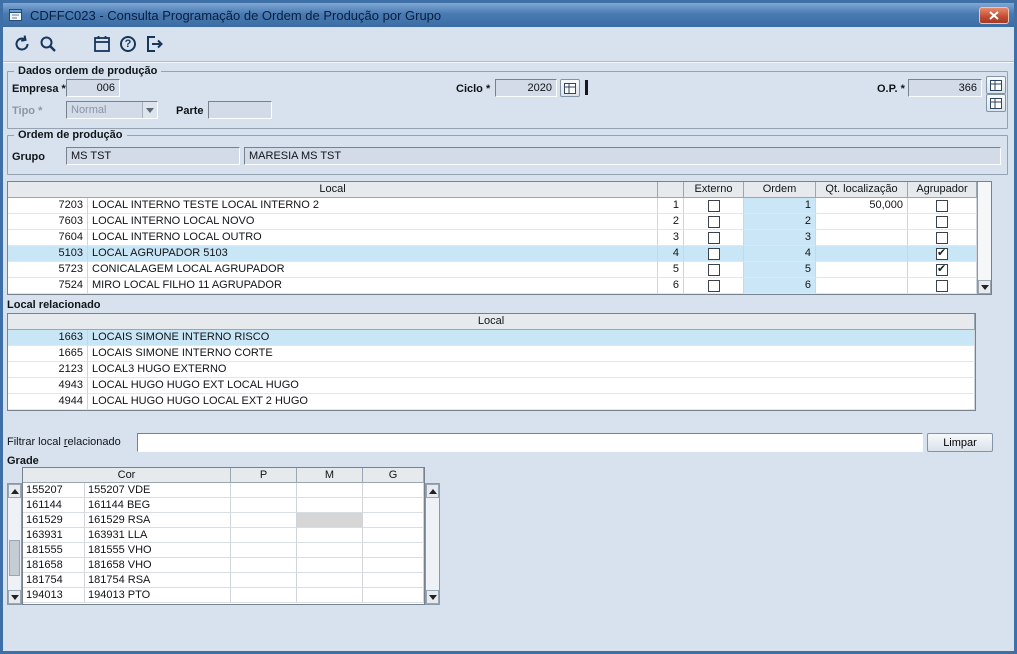  What do you see at coordinates (393, 475) in the screenshot?
I see `col-header-g: G` at bounding box center [393, 475].